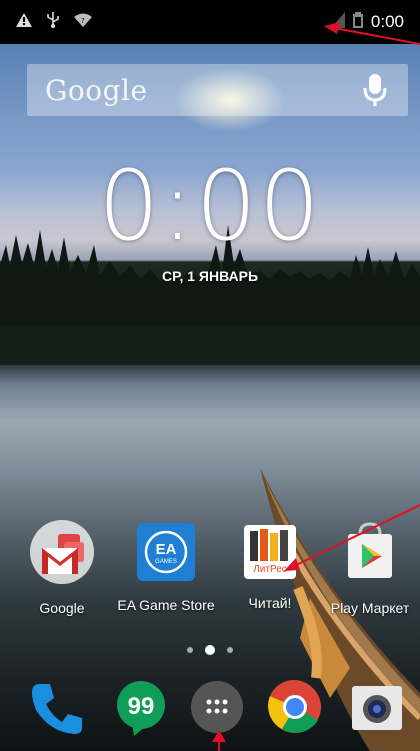  What do you see at coordinates (62, 552) in the screenshot?
I see `google-folder-icon` at bounding box center [62, 552].